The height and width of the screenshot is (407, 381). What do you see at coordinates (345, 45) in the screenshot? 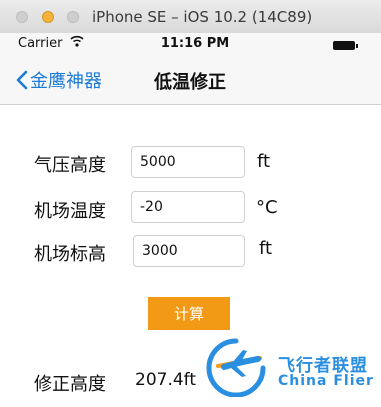
I see `battery-icon` at bounding box center [345, 45].